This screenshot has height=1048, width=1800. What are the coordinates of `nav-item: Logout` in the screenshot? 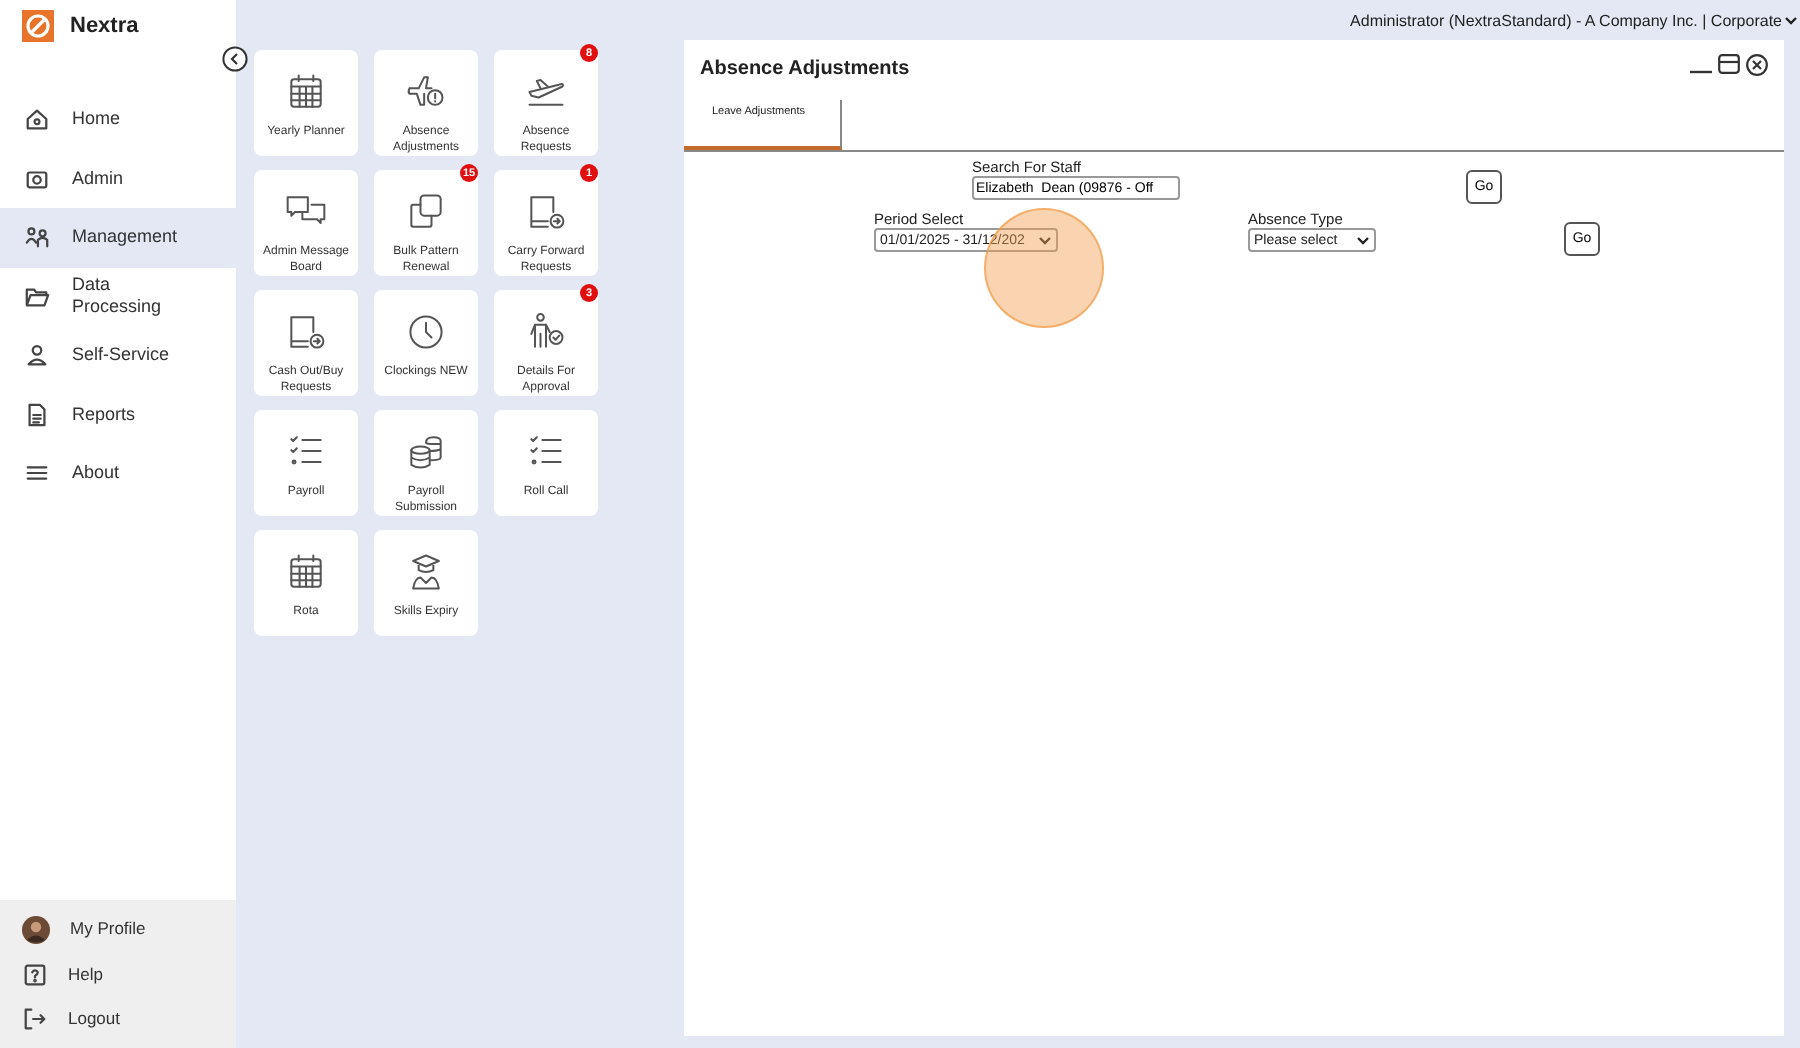 It's located at (118, 1019).